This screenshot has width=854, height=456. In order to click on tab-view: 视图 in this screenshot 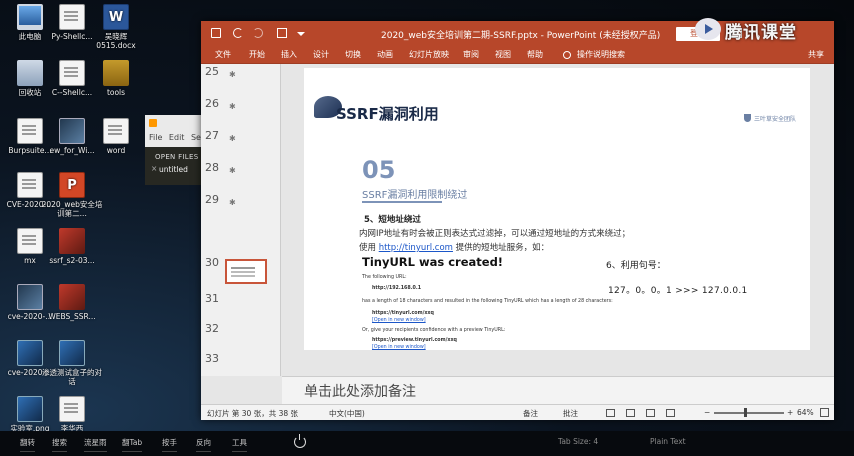, I will do `click(503, 54)`.